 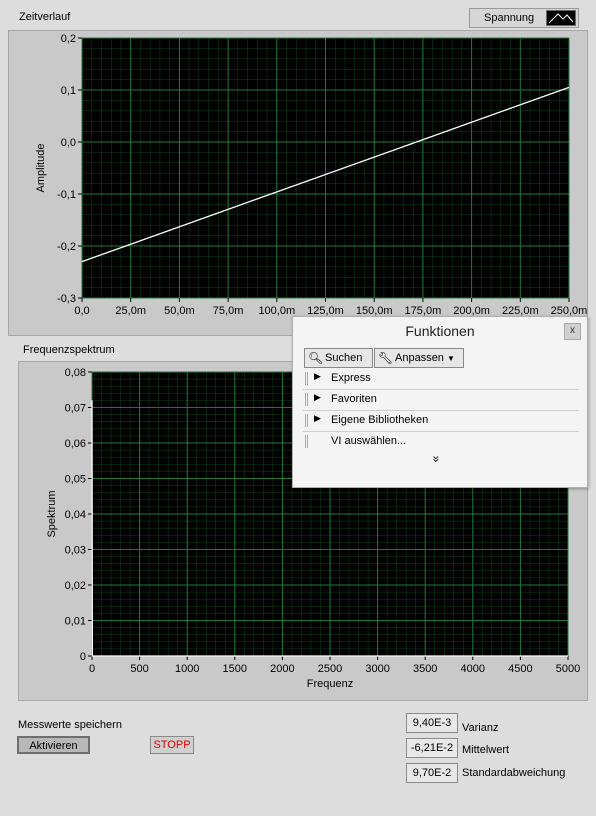 What do you see at coordinates (75, 409) in the screenshot?
I see `y-tick-label: 0,07` at bounding box center [75, 409].